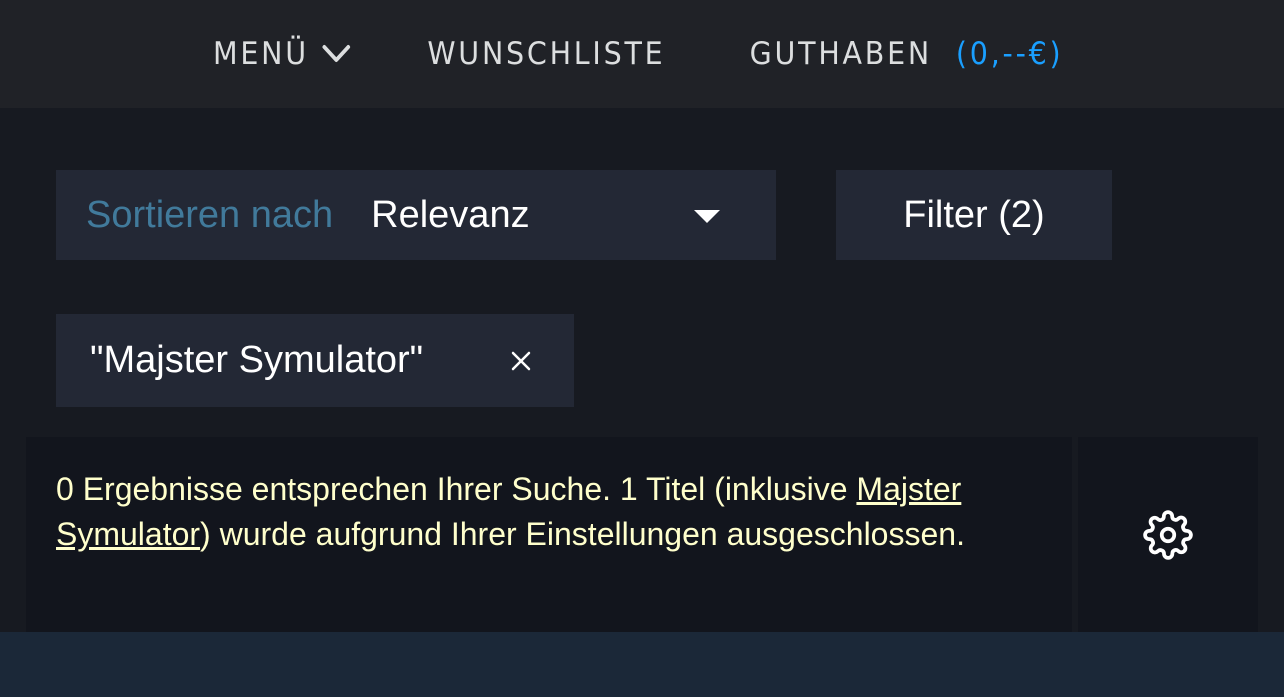 This screenshot has height=697, width=1284. I want to click on caret-down-icon, so click(707, 216).